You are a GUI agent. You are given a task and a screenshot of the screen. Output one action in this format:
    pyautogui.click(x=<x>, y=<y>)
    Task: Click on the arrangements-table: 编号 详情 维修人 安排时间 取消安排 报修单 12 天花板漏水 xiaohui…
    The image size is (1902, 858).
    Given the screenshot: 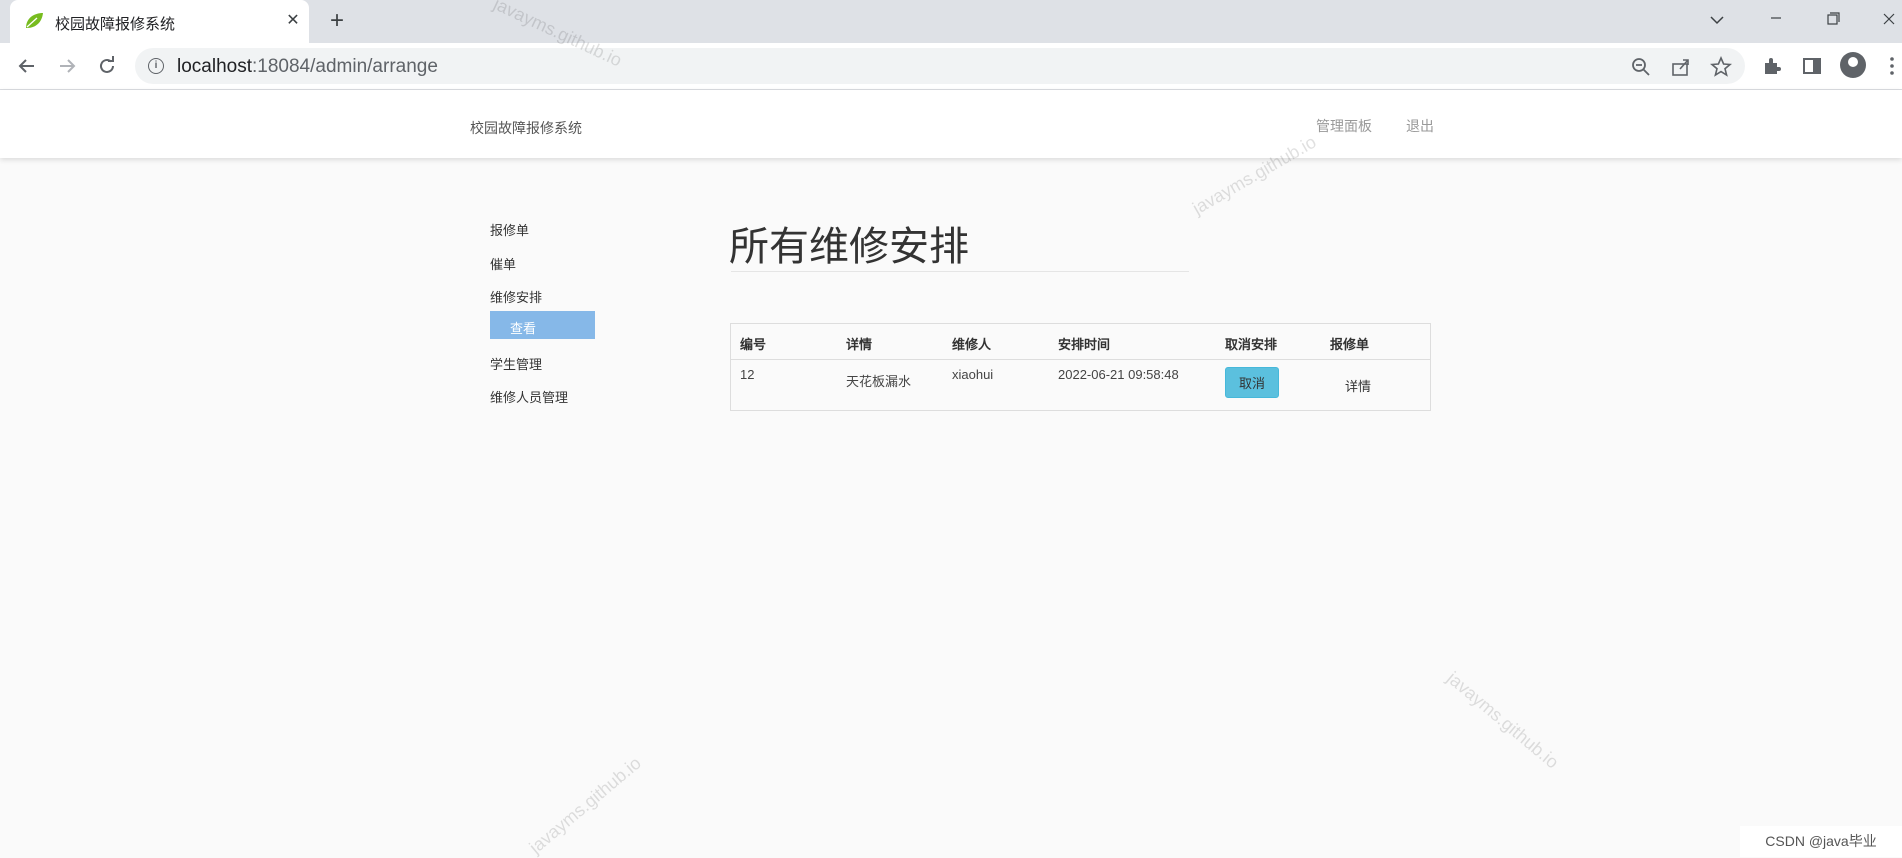 What is the action you would take?
    pyautogui.click(x=1080, y=367)
    